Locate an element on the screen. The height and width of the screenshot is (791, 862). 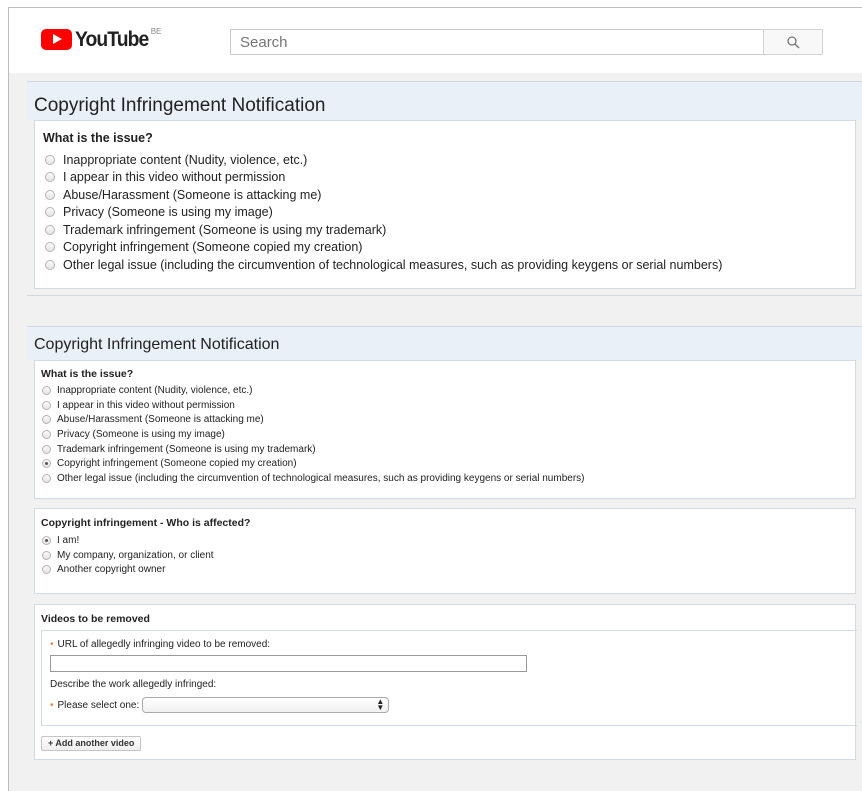
affected-option: My company, organization, or client is located at coordinates (448, 555).